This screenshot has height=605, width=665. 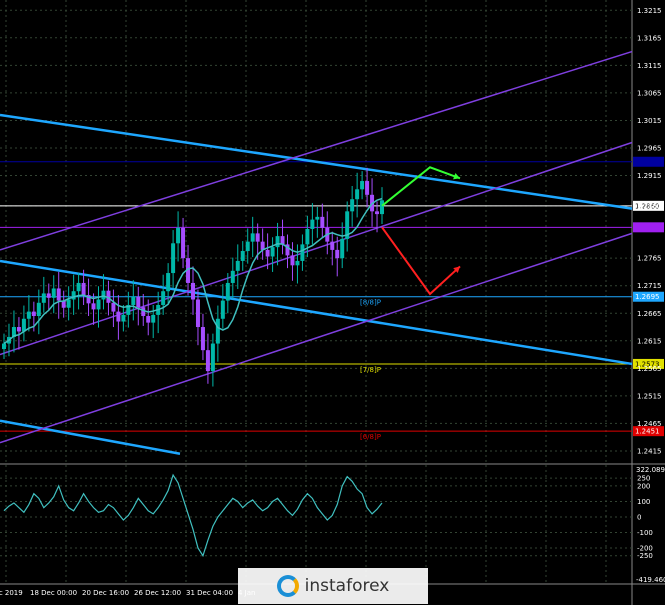 I want to click on time-label: 13 Dec 2019, so click(x=11, y=593).